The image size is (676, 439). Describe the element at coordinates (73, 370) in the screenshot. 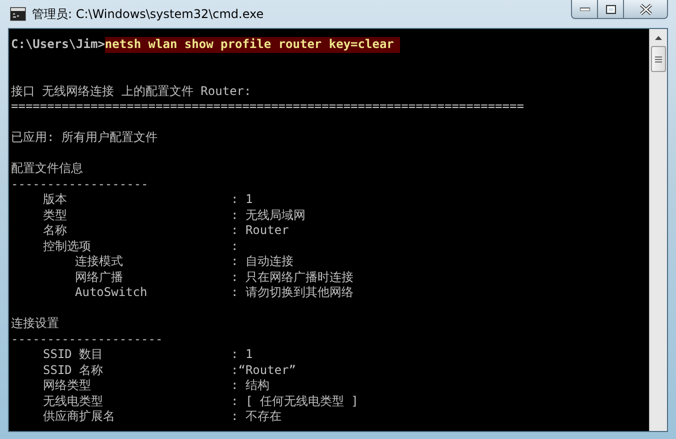

I see `property-label: SSID 名称` at that location.